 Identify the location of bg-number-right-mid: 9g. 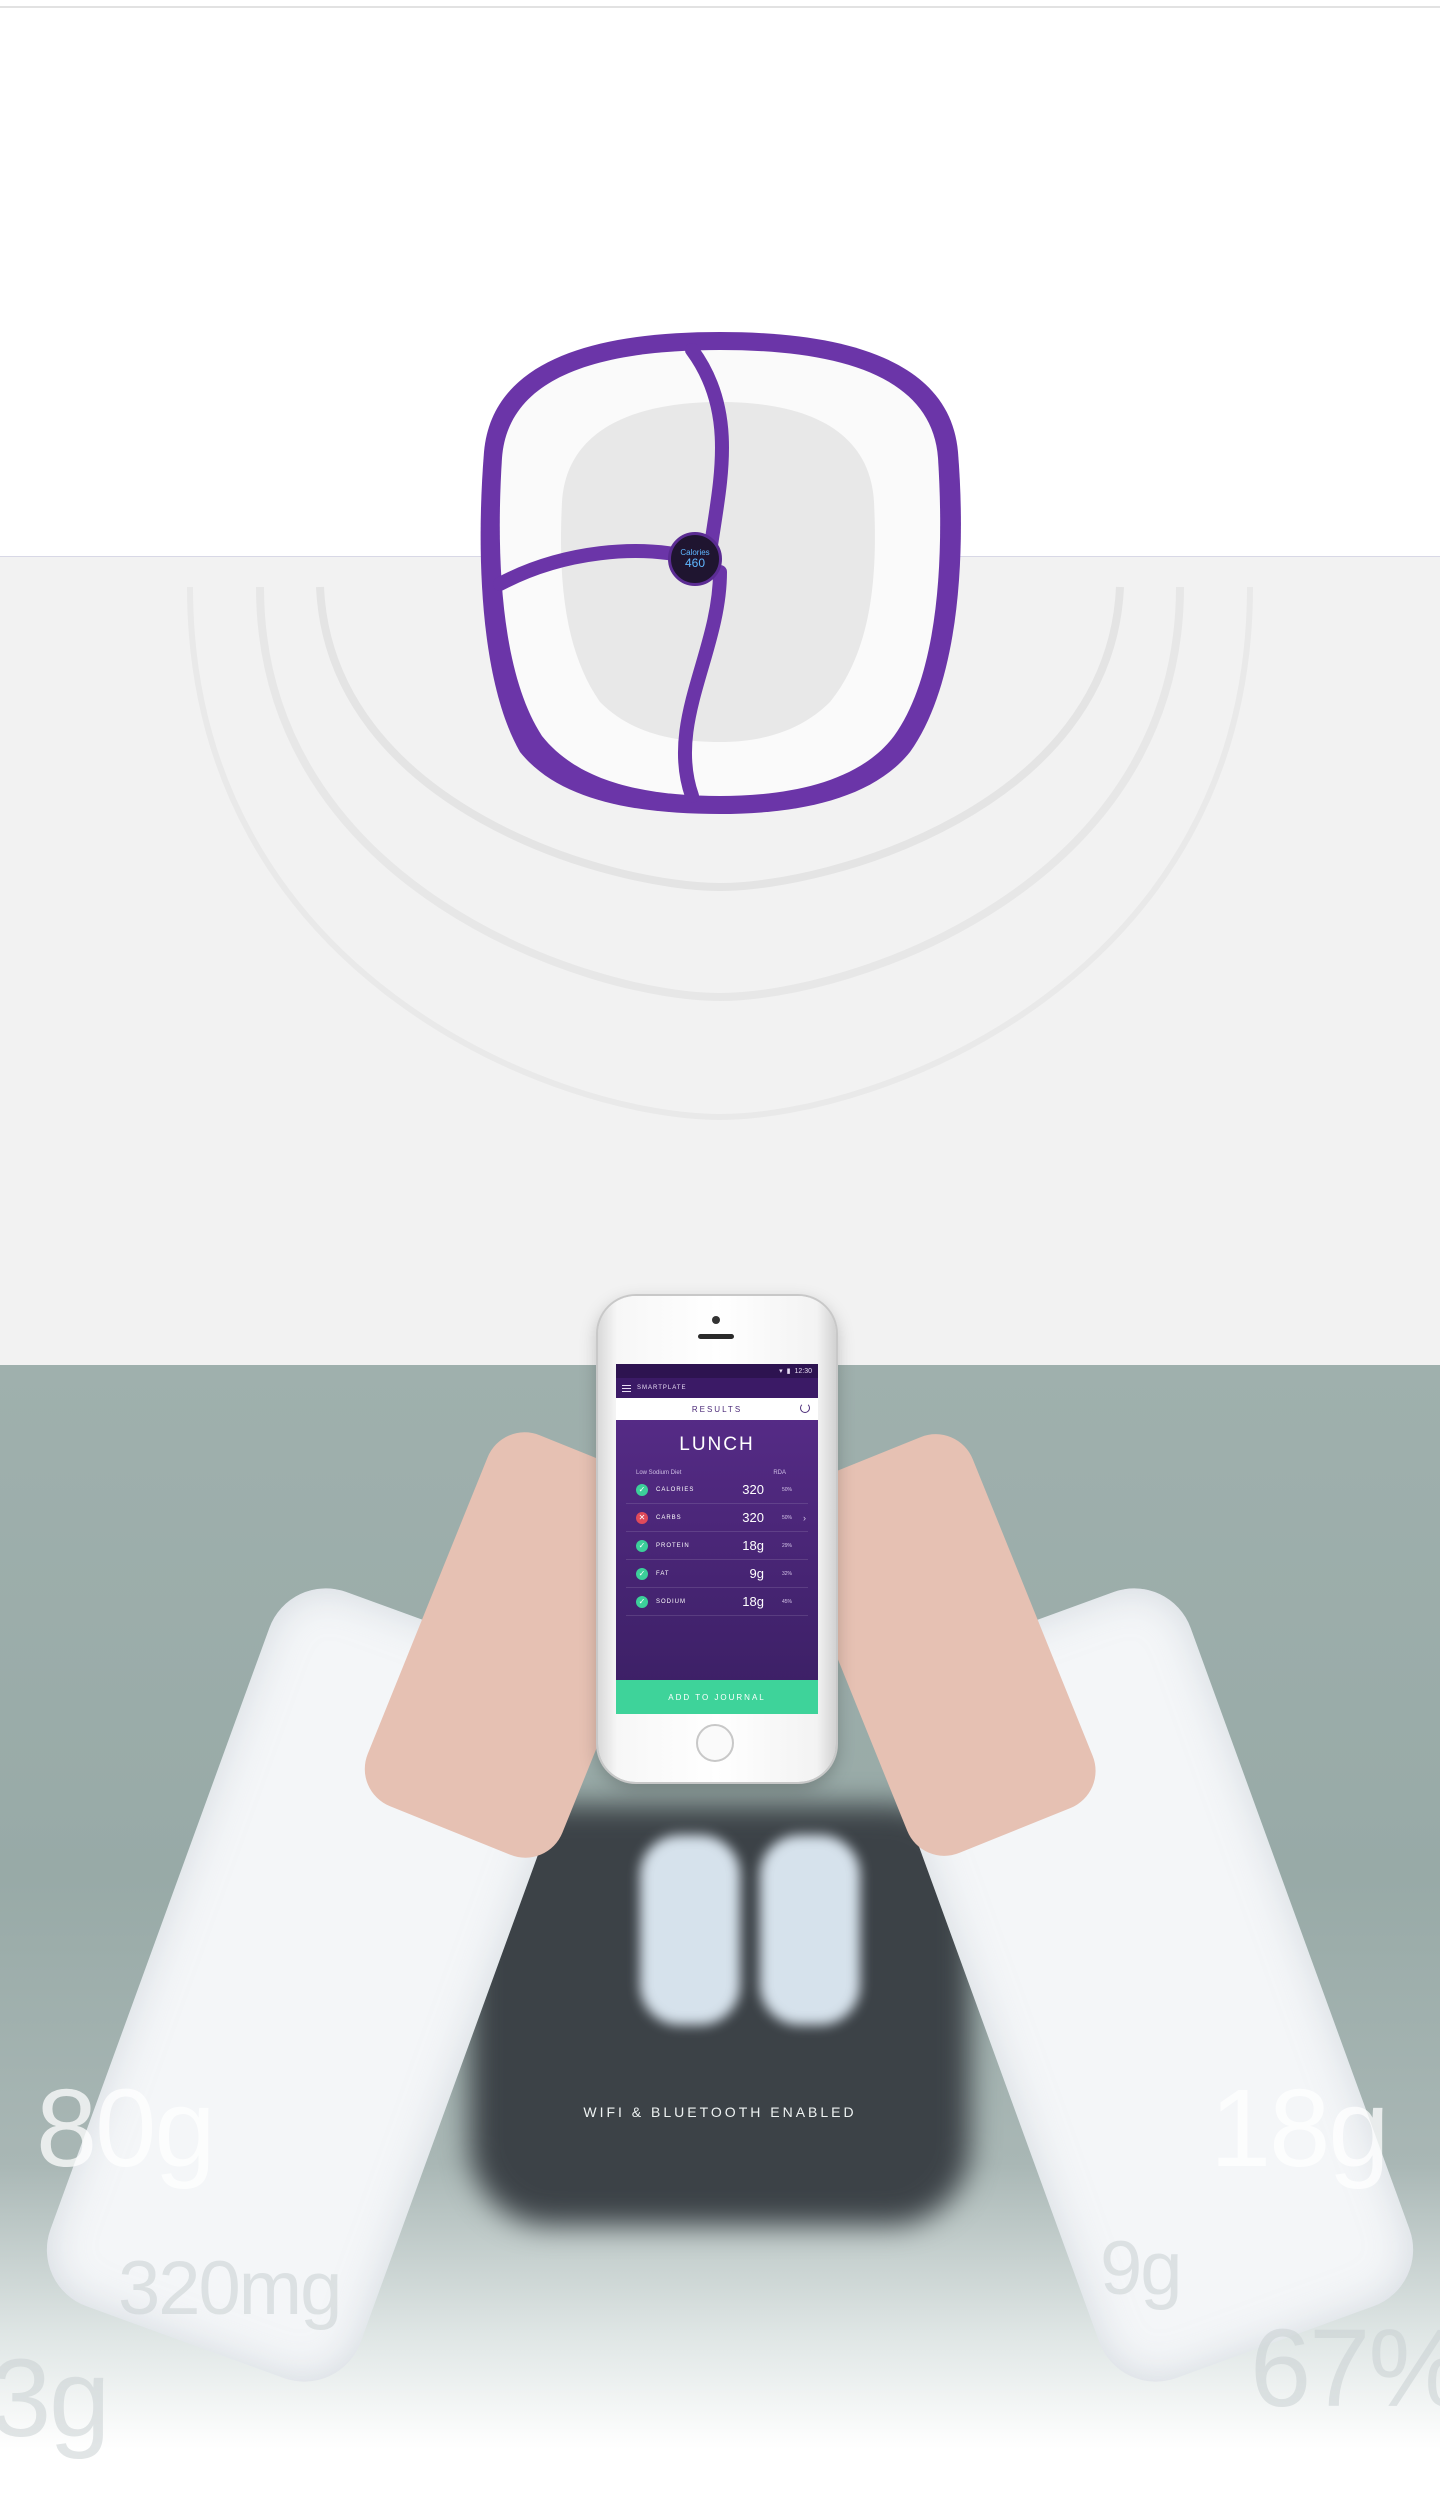
(1141, 2268).